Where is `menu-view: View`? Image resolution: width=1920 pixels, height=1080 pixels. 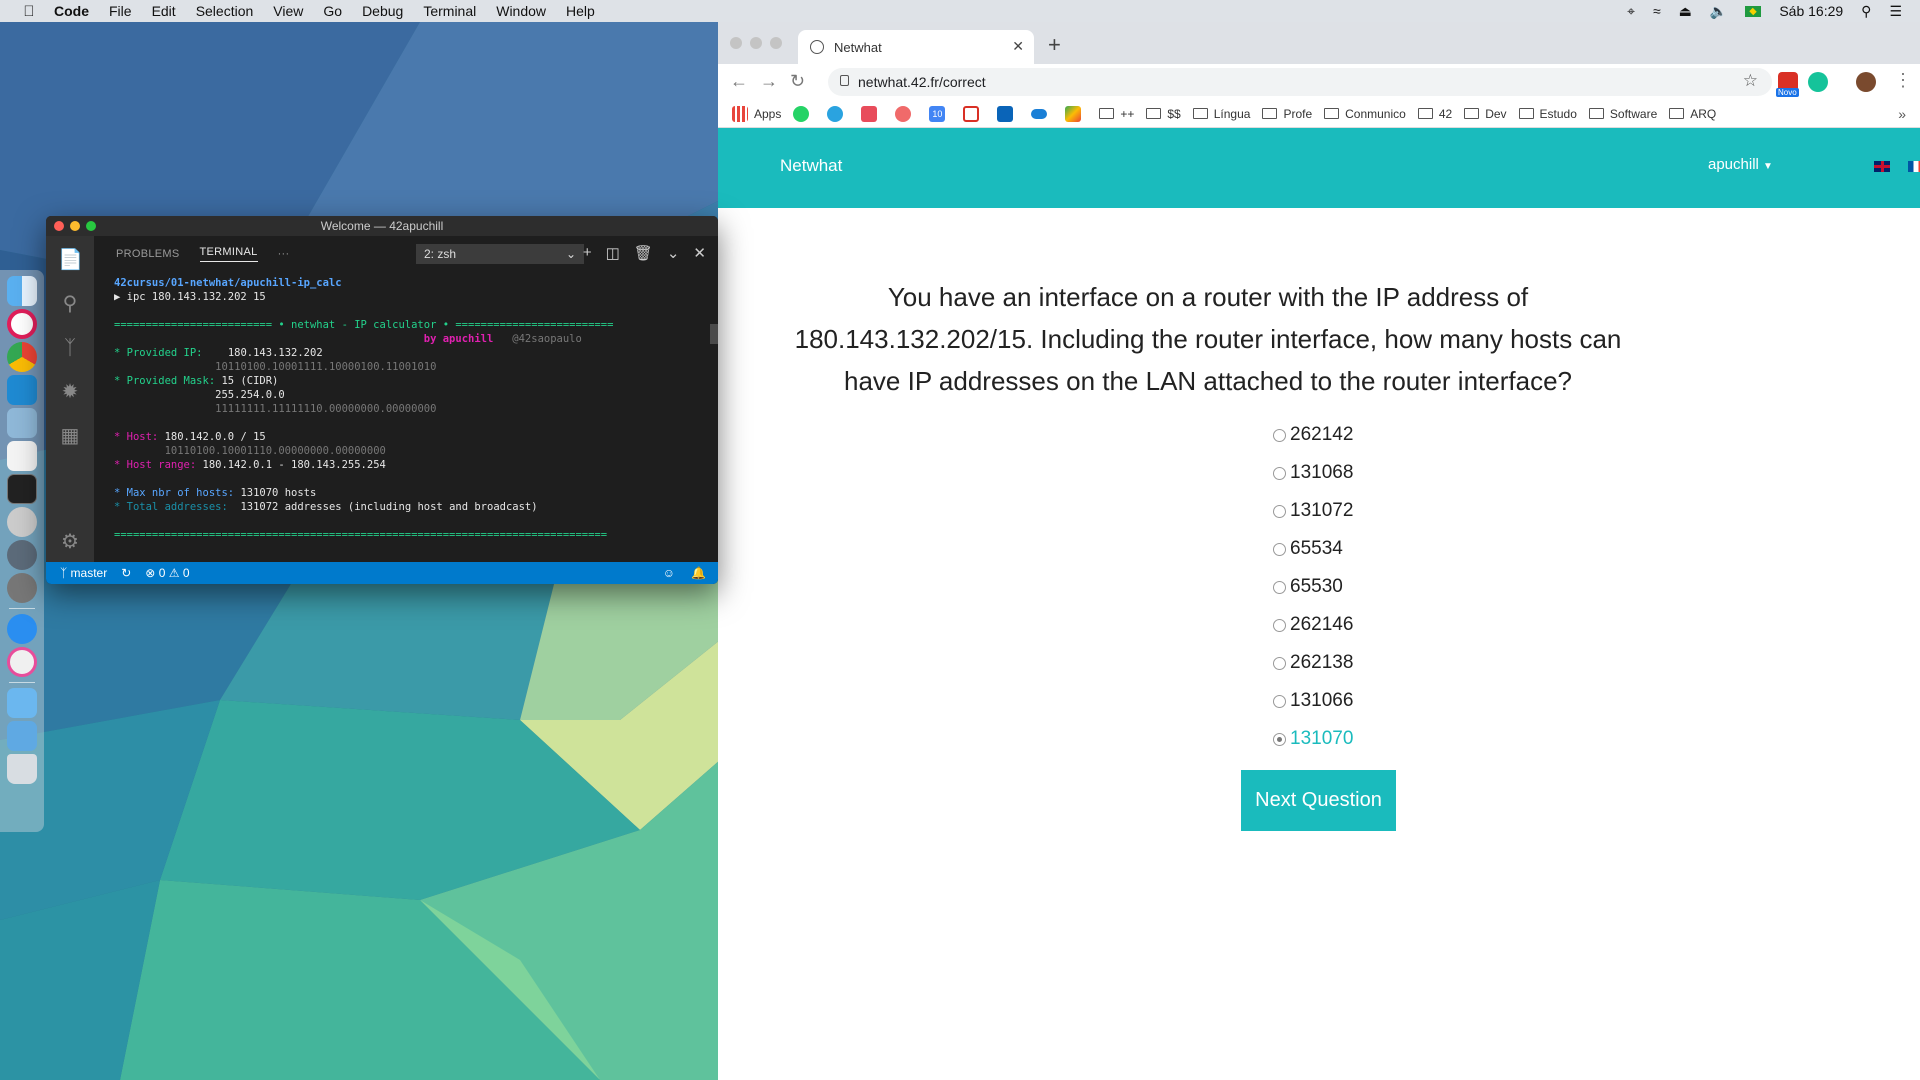
menu-view: View is located at coordinates (288, 11).